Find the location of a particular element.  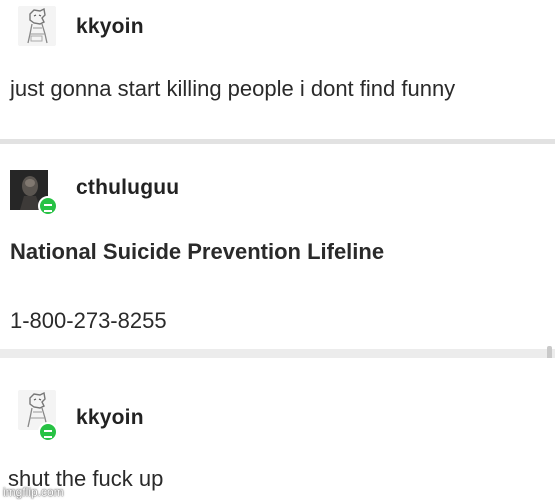

sketch-portrait-icon is located at coordinates (37, 25).